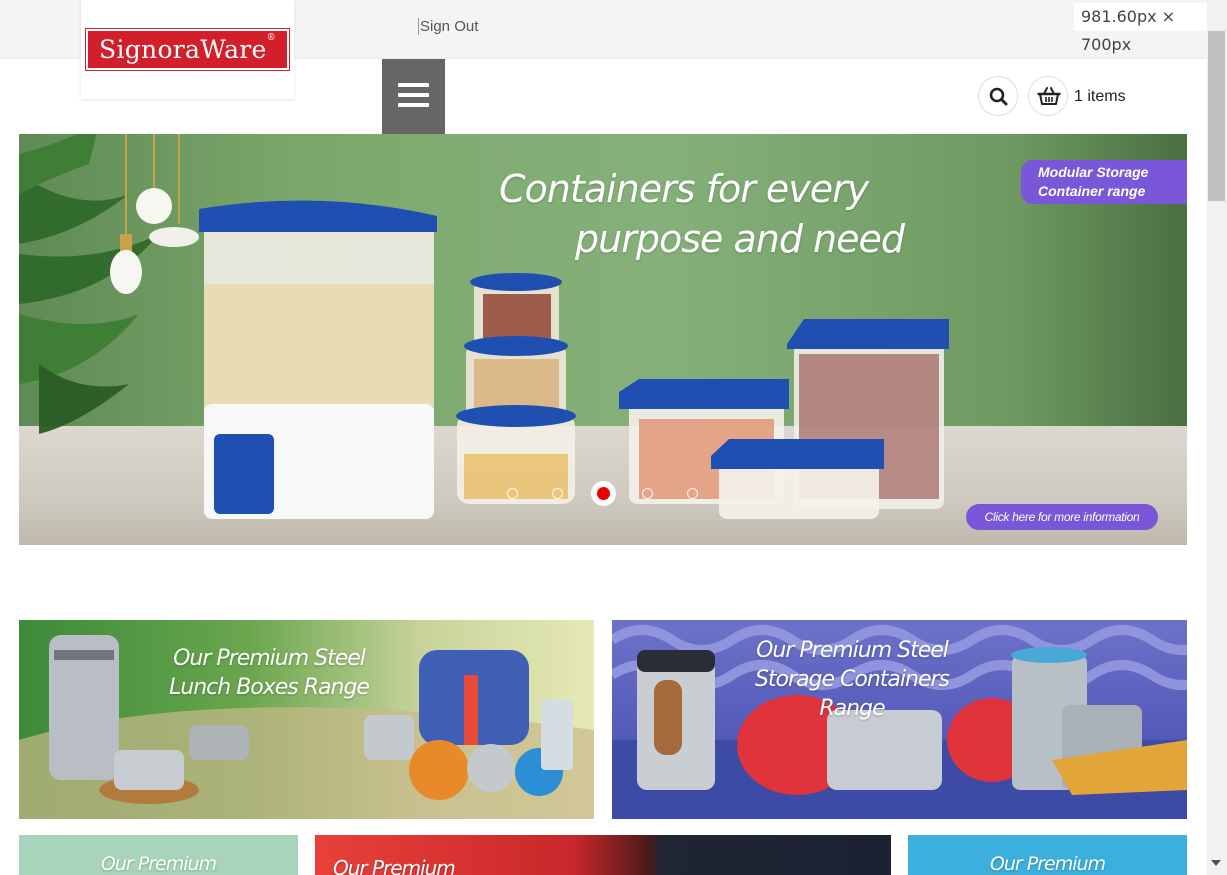 The image size is (1227, 875). I want to click on brand-logo: SignoraWare®, so click(187, 49).